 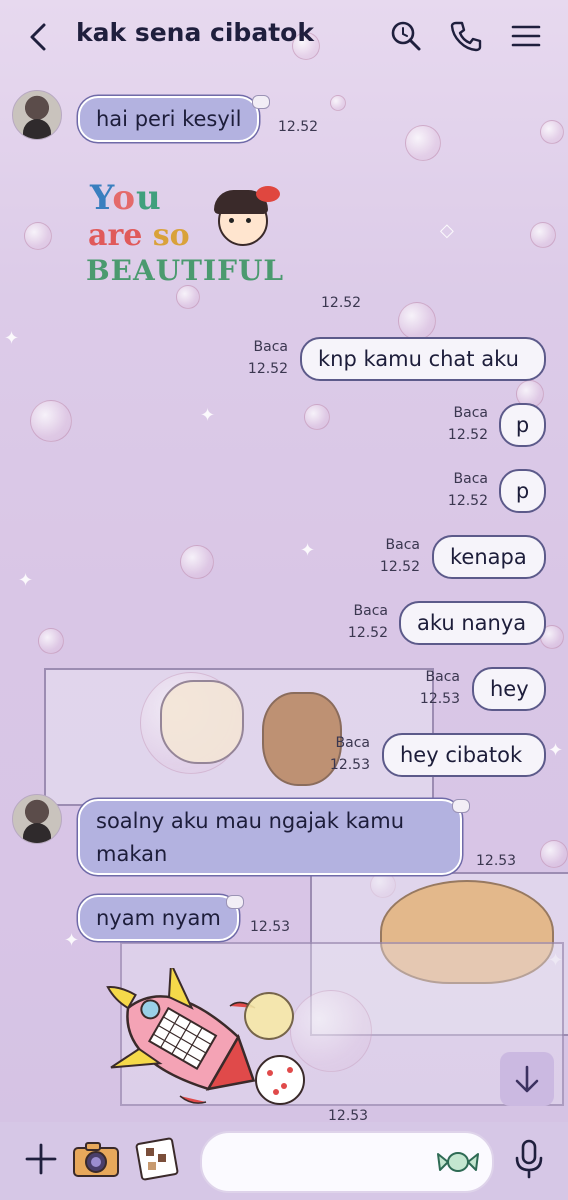 What do you see at coordinates (489, 557) in the screenshot?
I see `message-bubble: kenapa` at bounding box center [489, 557].